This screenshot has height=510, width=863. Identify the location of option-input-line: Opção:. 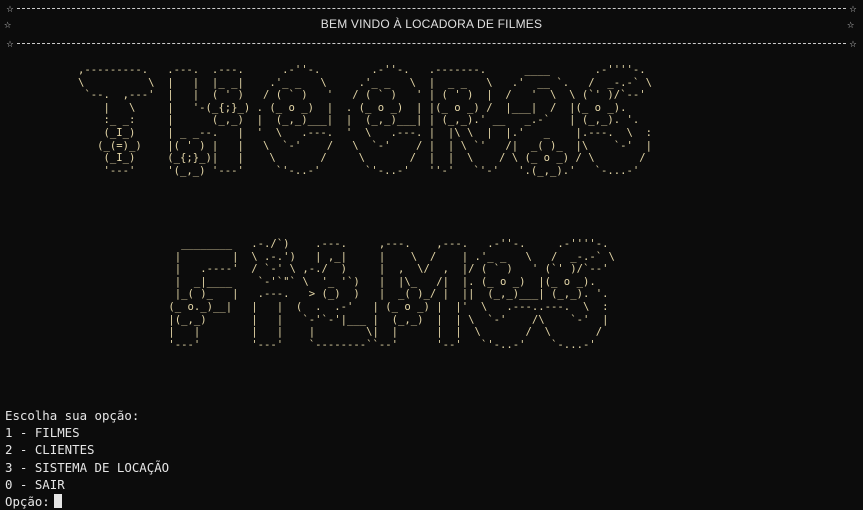
(87, 501).